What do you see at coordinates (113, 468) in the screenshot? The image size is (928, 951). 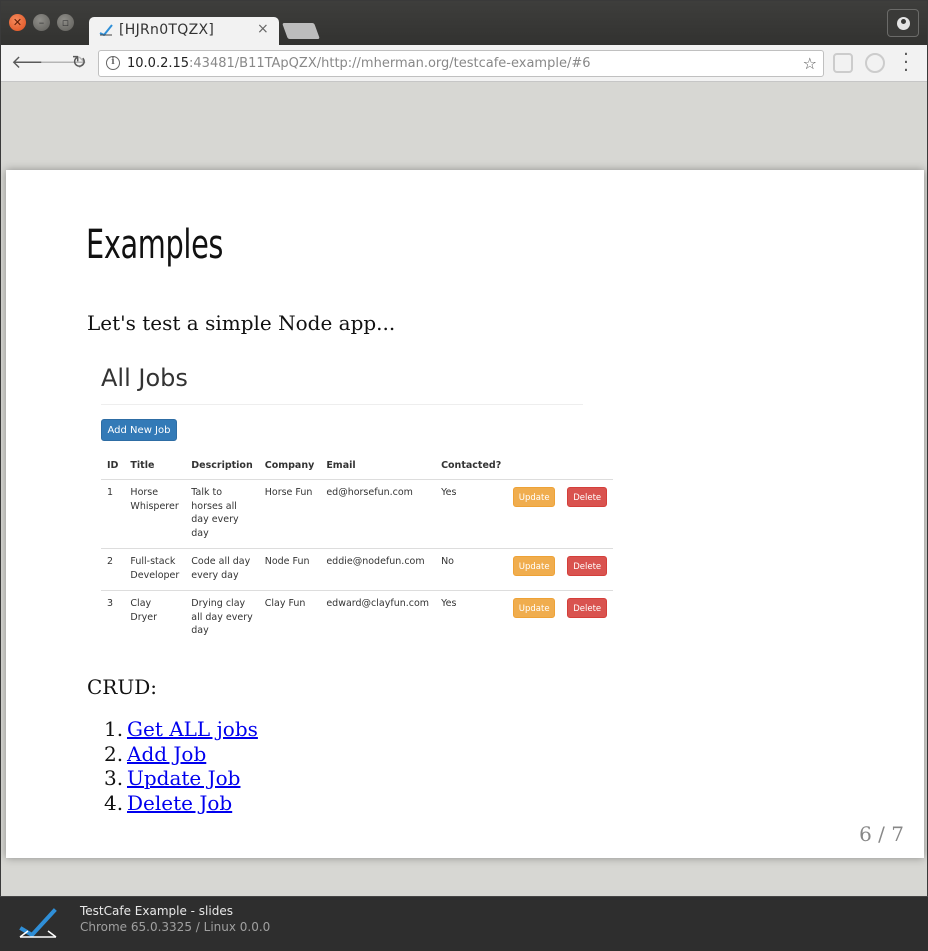 I see `column-header: ID` at bounding box center [113, 468].